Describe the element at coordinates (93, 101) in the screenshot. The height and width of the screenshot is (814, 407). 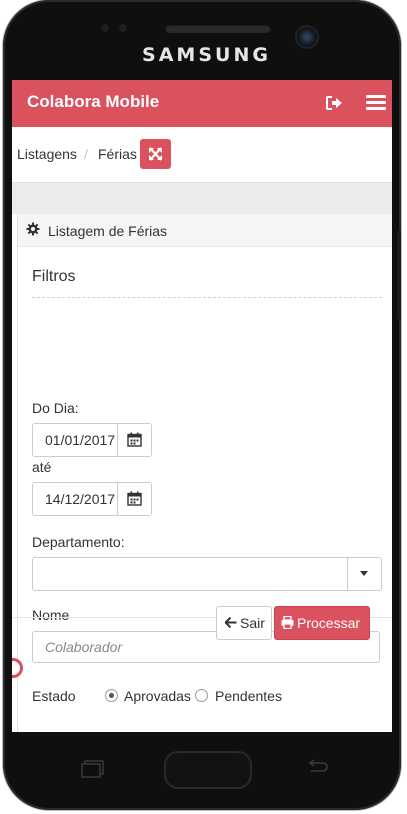
I see `app-title: Colabora Mobile` at that location.